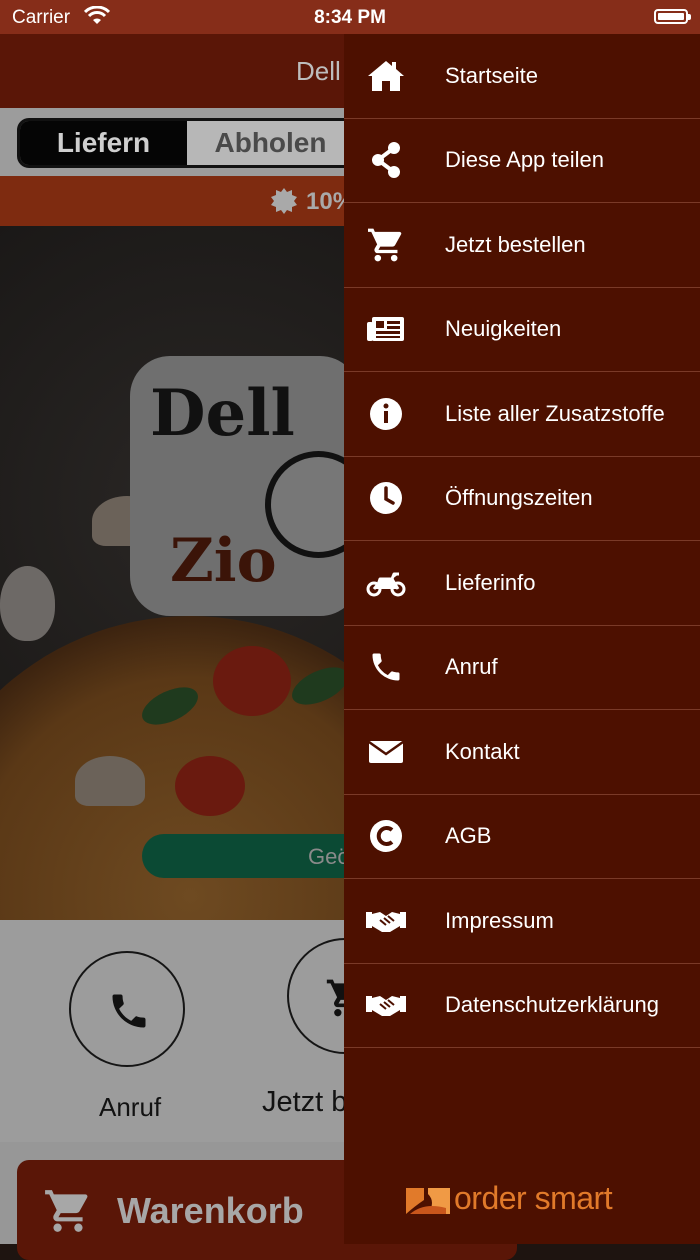 The width and height of the screenshot is (700, 1260). I want to click on menu-item-order-now: Jetzt bestellen, so click(522, 245).